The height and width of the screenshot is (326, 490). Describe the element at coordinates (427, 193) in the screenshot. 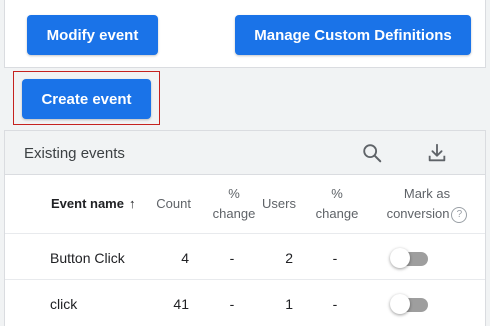

I see `column-mark-conversion-line1: Mark as` at that location.